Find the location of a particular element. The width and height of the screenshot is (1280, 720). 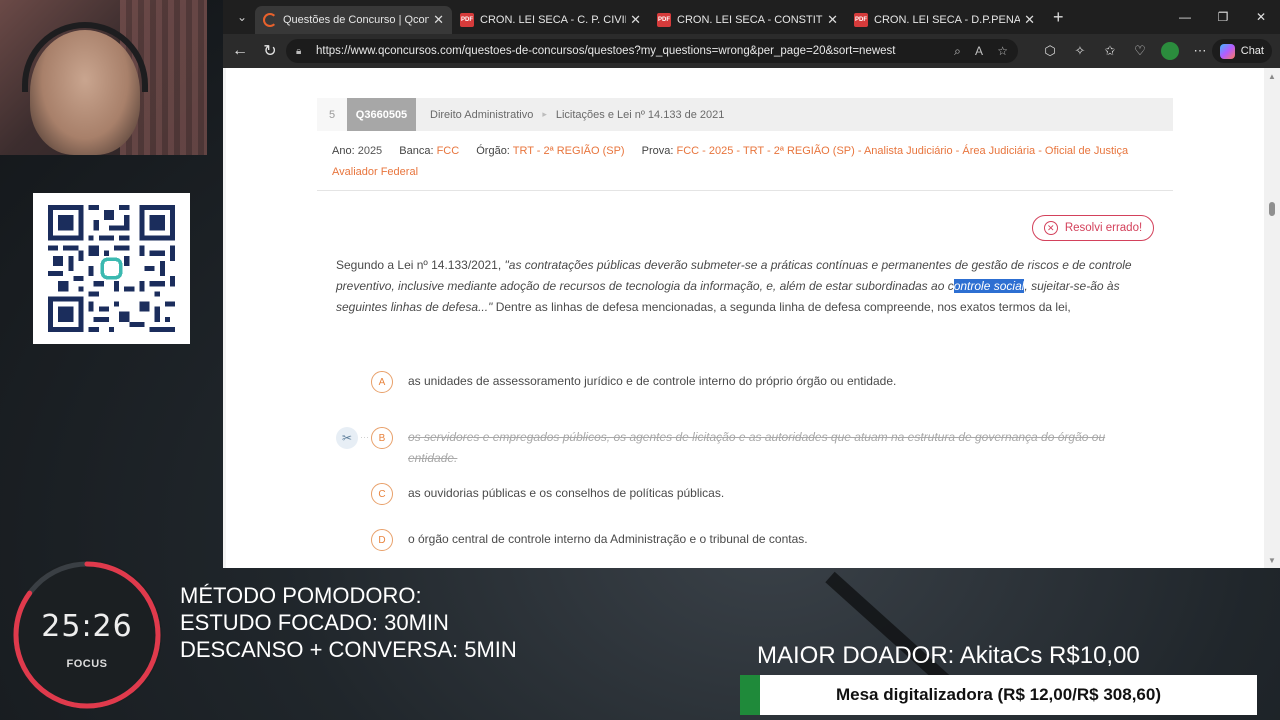

donation-qr-code is located at coordinates (111, 268).